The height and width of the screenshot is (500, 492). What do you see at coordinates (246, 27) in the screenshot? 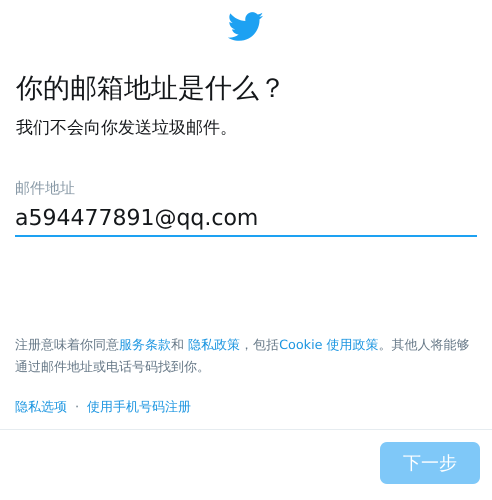
I see `bird-icon` at bounding box center [246, 27].